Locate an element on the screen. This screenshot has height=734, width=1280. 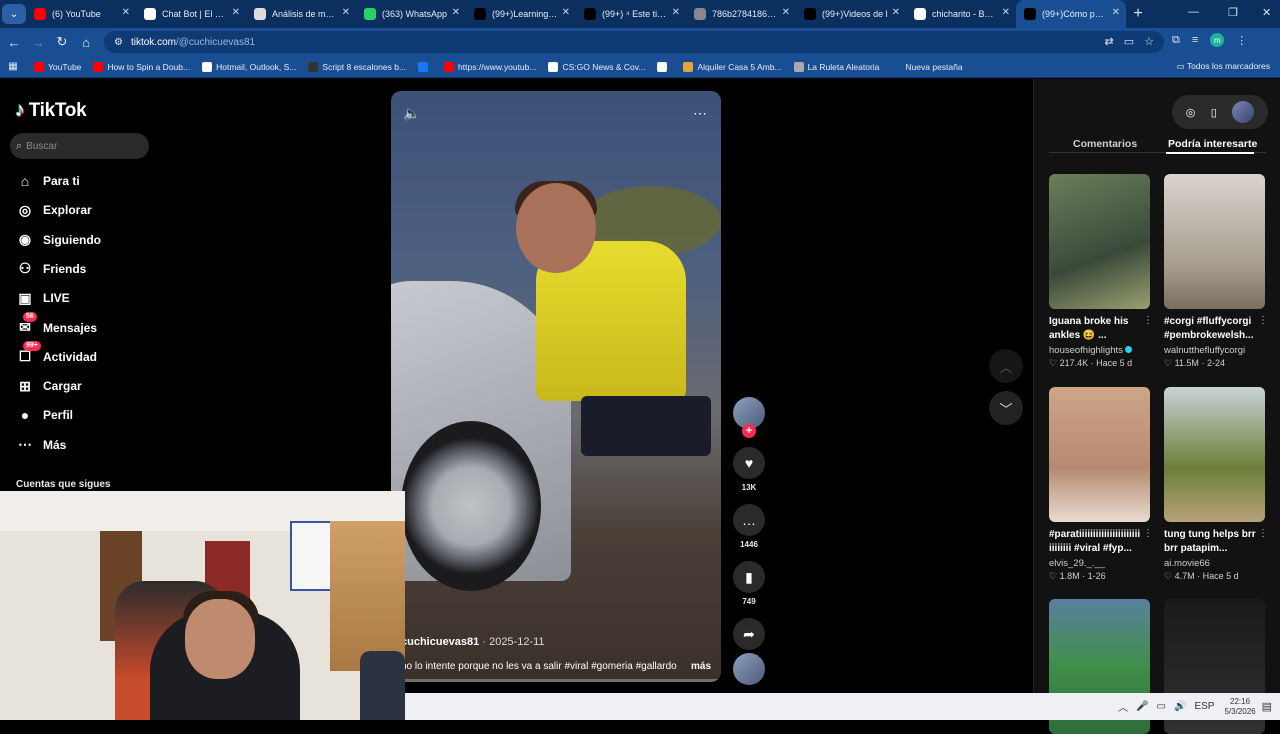
browser-tab: (99+)Learning to ✕ is located at coordinates (521, 14).